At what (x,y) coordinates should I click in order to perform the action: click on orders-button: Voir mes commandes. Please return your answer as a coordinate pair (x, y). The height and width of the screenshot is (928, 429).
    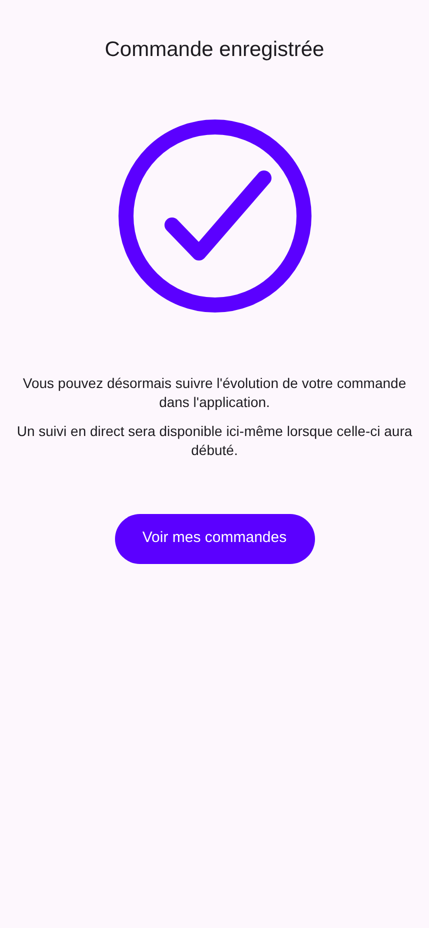
    Looking at the image, I should click on (214, 539).